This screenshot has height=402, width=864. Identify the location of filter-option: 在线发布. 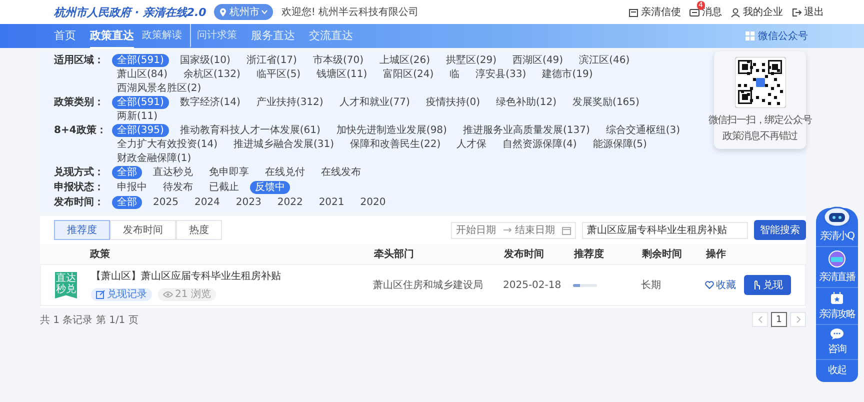
(341, 172).